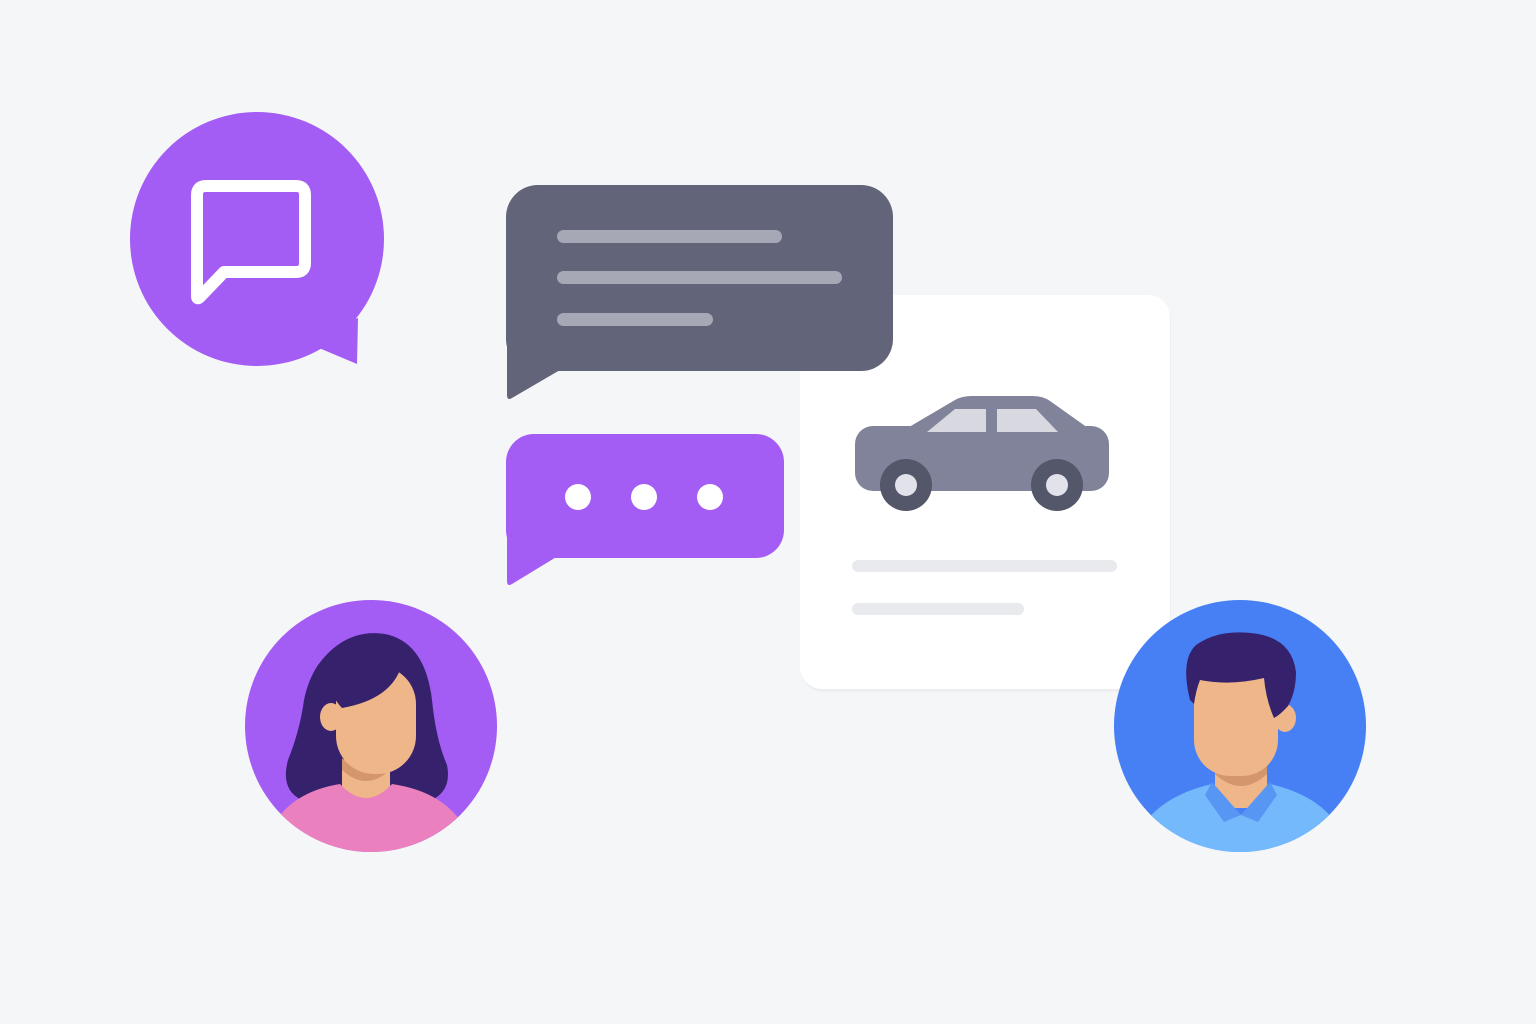  Describe the element at coordinates (699, 292) in the screenshot. I see `message-bubble` at that location.